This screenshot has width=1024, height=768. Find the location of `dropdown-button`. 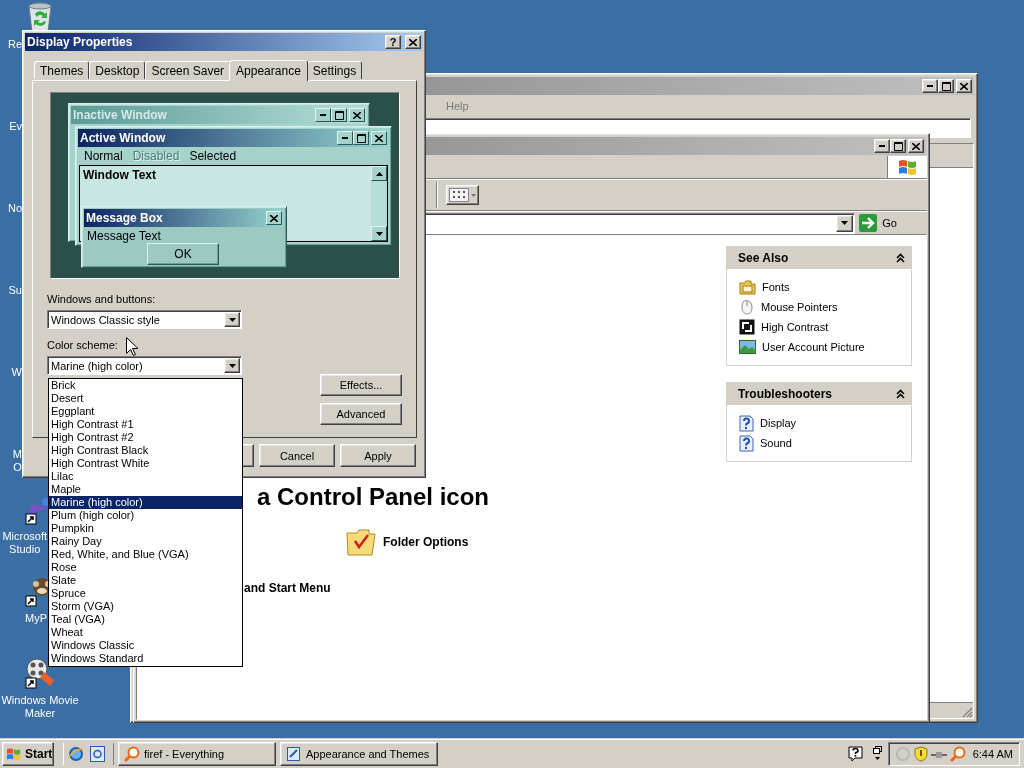

dropdown-button is located at coordinates (845, 223).